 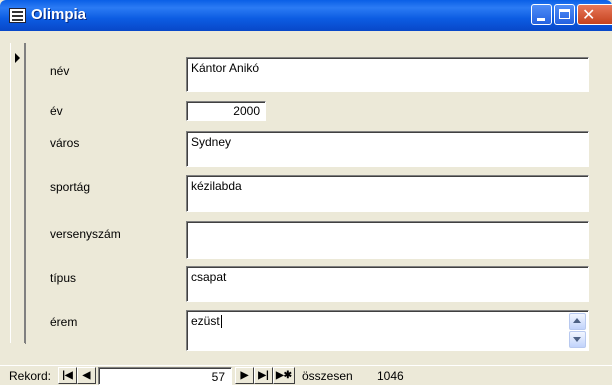 I want to click on nev-field: Kántor Anikó, so click(x=387, y=74).